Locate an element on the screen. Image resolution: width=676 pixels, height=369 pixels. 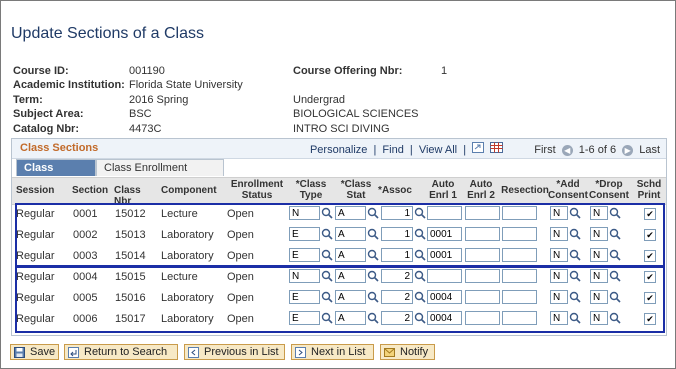
catalog-value: 4473C is located at coordinates (145, 129).